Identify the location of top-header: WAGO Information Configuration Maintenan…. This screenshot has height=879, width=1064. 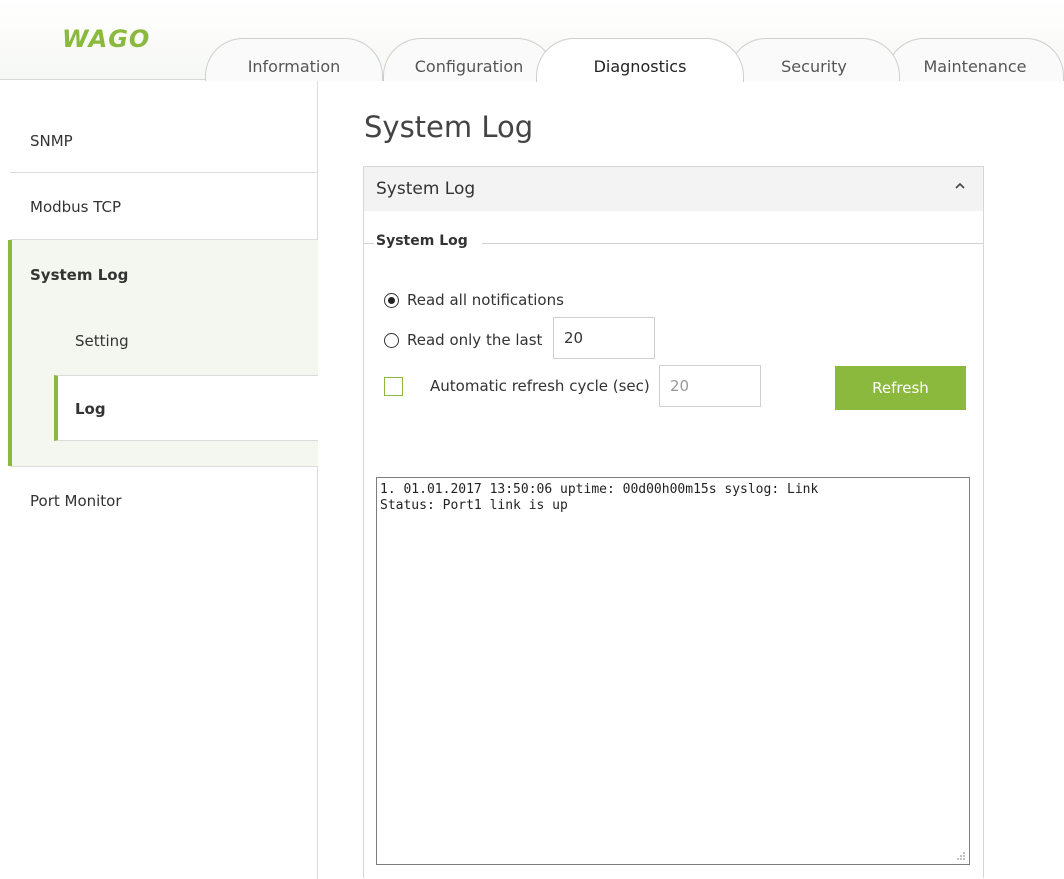
(532, 41).